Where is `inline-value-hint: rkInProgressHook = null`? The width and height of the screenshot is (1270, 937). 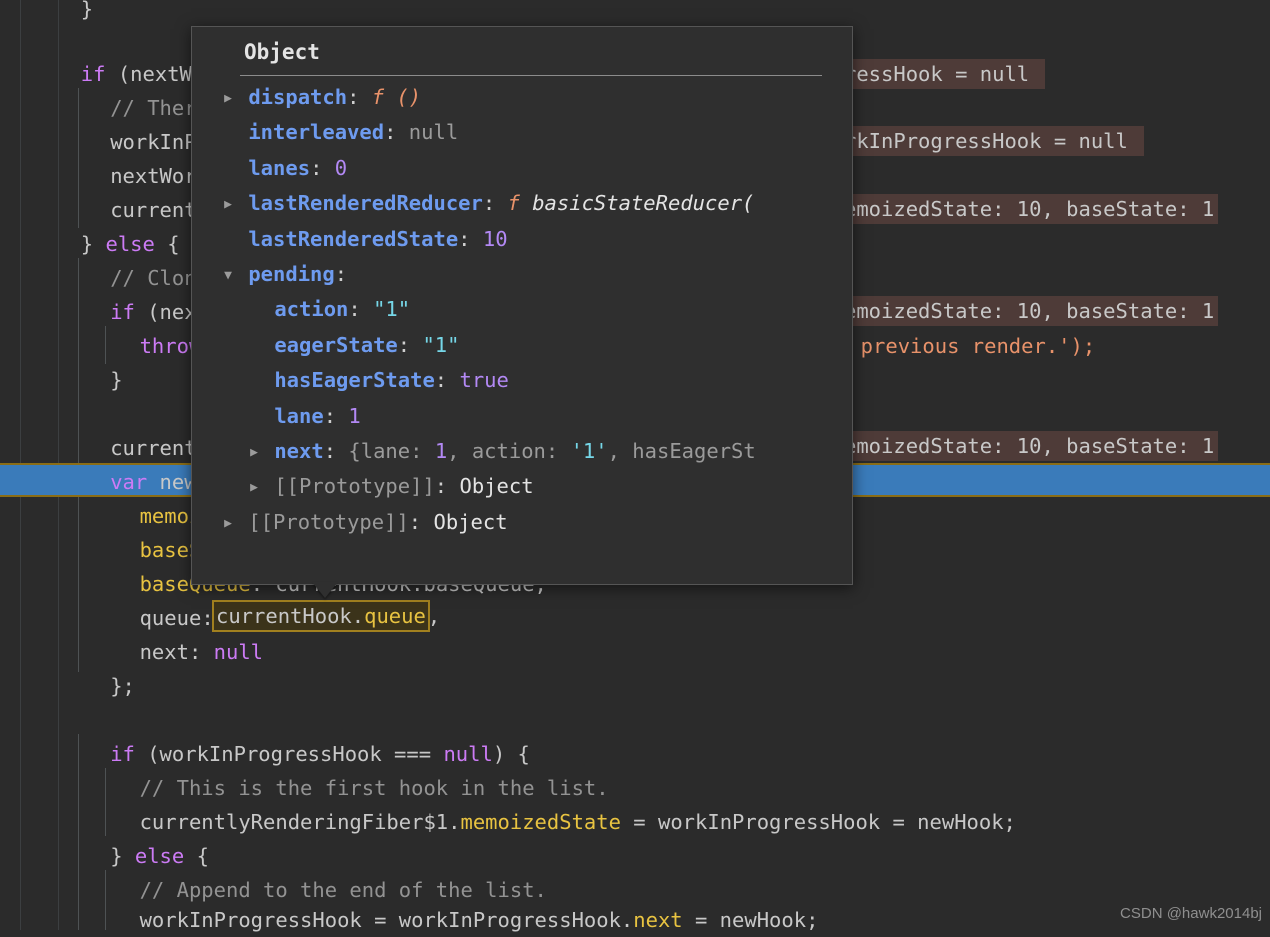
inline-value-hint: rkInProgressHook = null is located at coordinates (992, 141).